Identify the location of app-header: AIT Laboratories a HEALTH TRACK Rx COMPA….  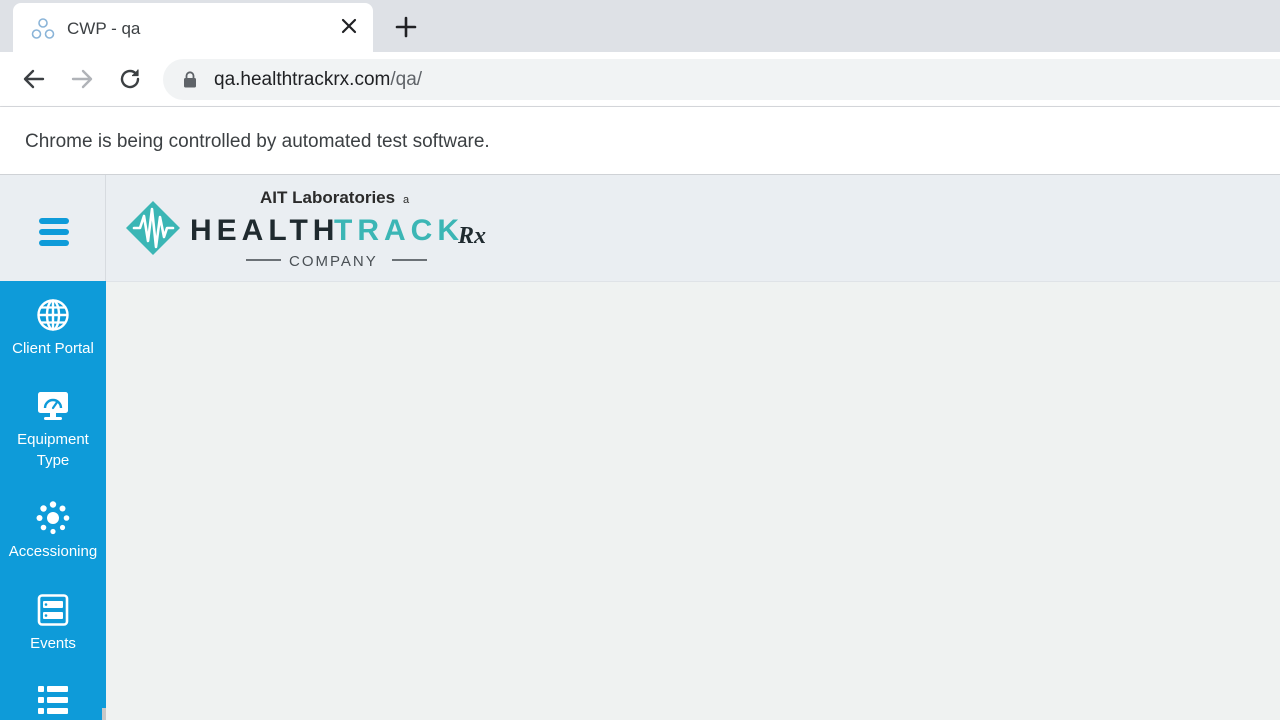
(640, 228).